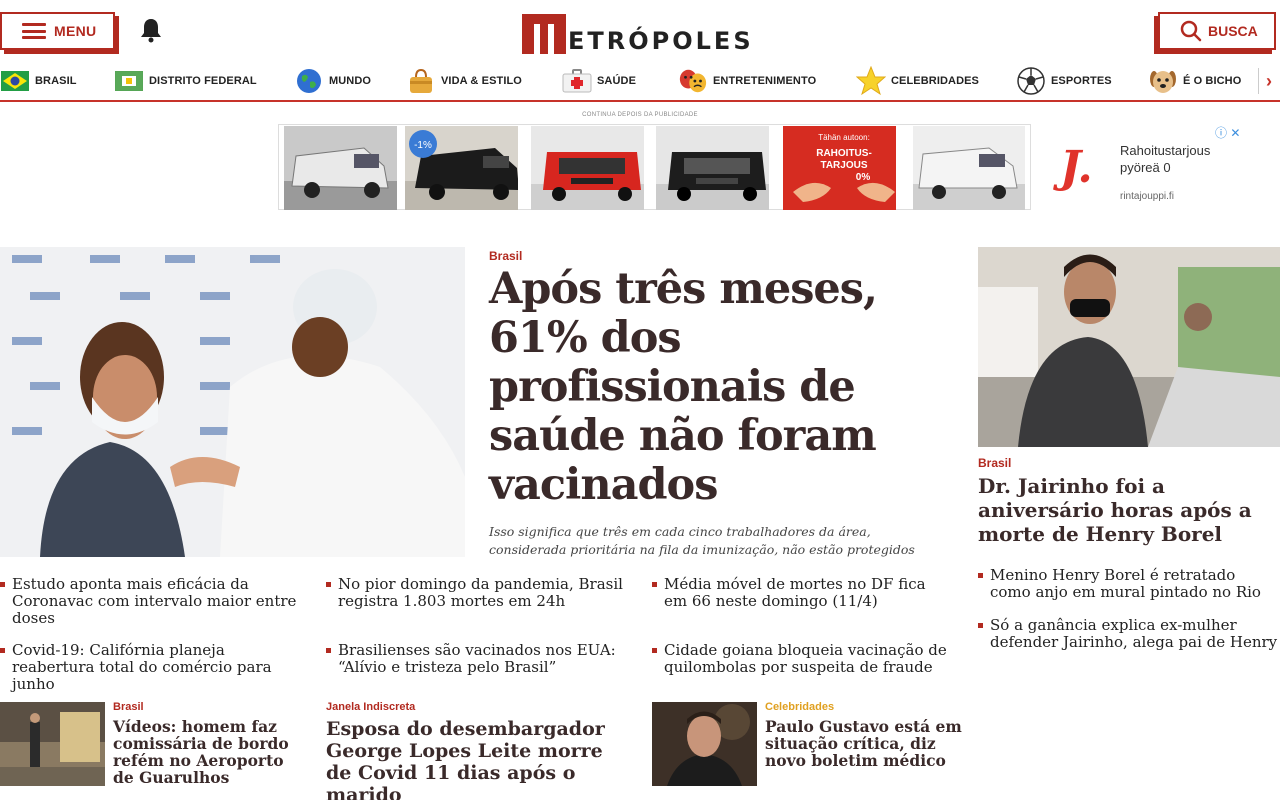 The image size is (1280, 800). Describe the element at coordinates (52, 744) in the screenshot. I see `card-thumbnail-airport` at that location.